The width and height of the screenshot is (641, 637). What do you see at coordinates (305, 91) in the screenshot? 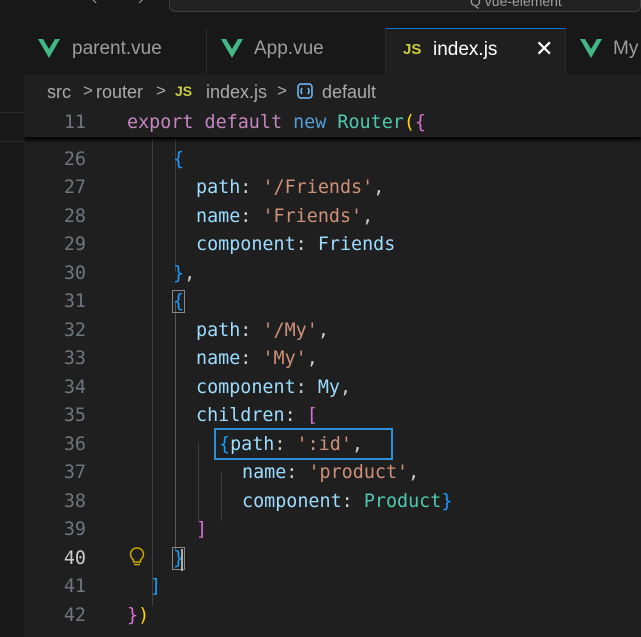
I see `symbol-icon` at bounding box center [305, 91].